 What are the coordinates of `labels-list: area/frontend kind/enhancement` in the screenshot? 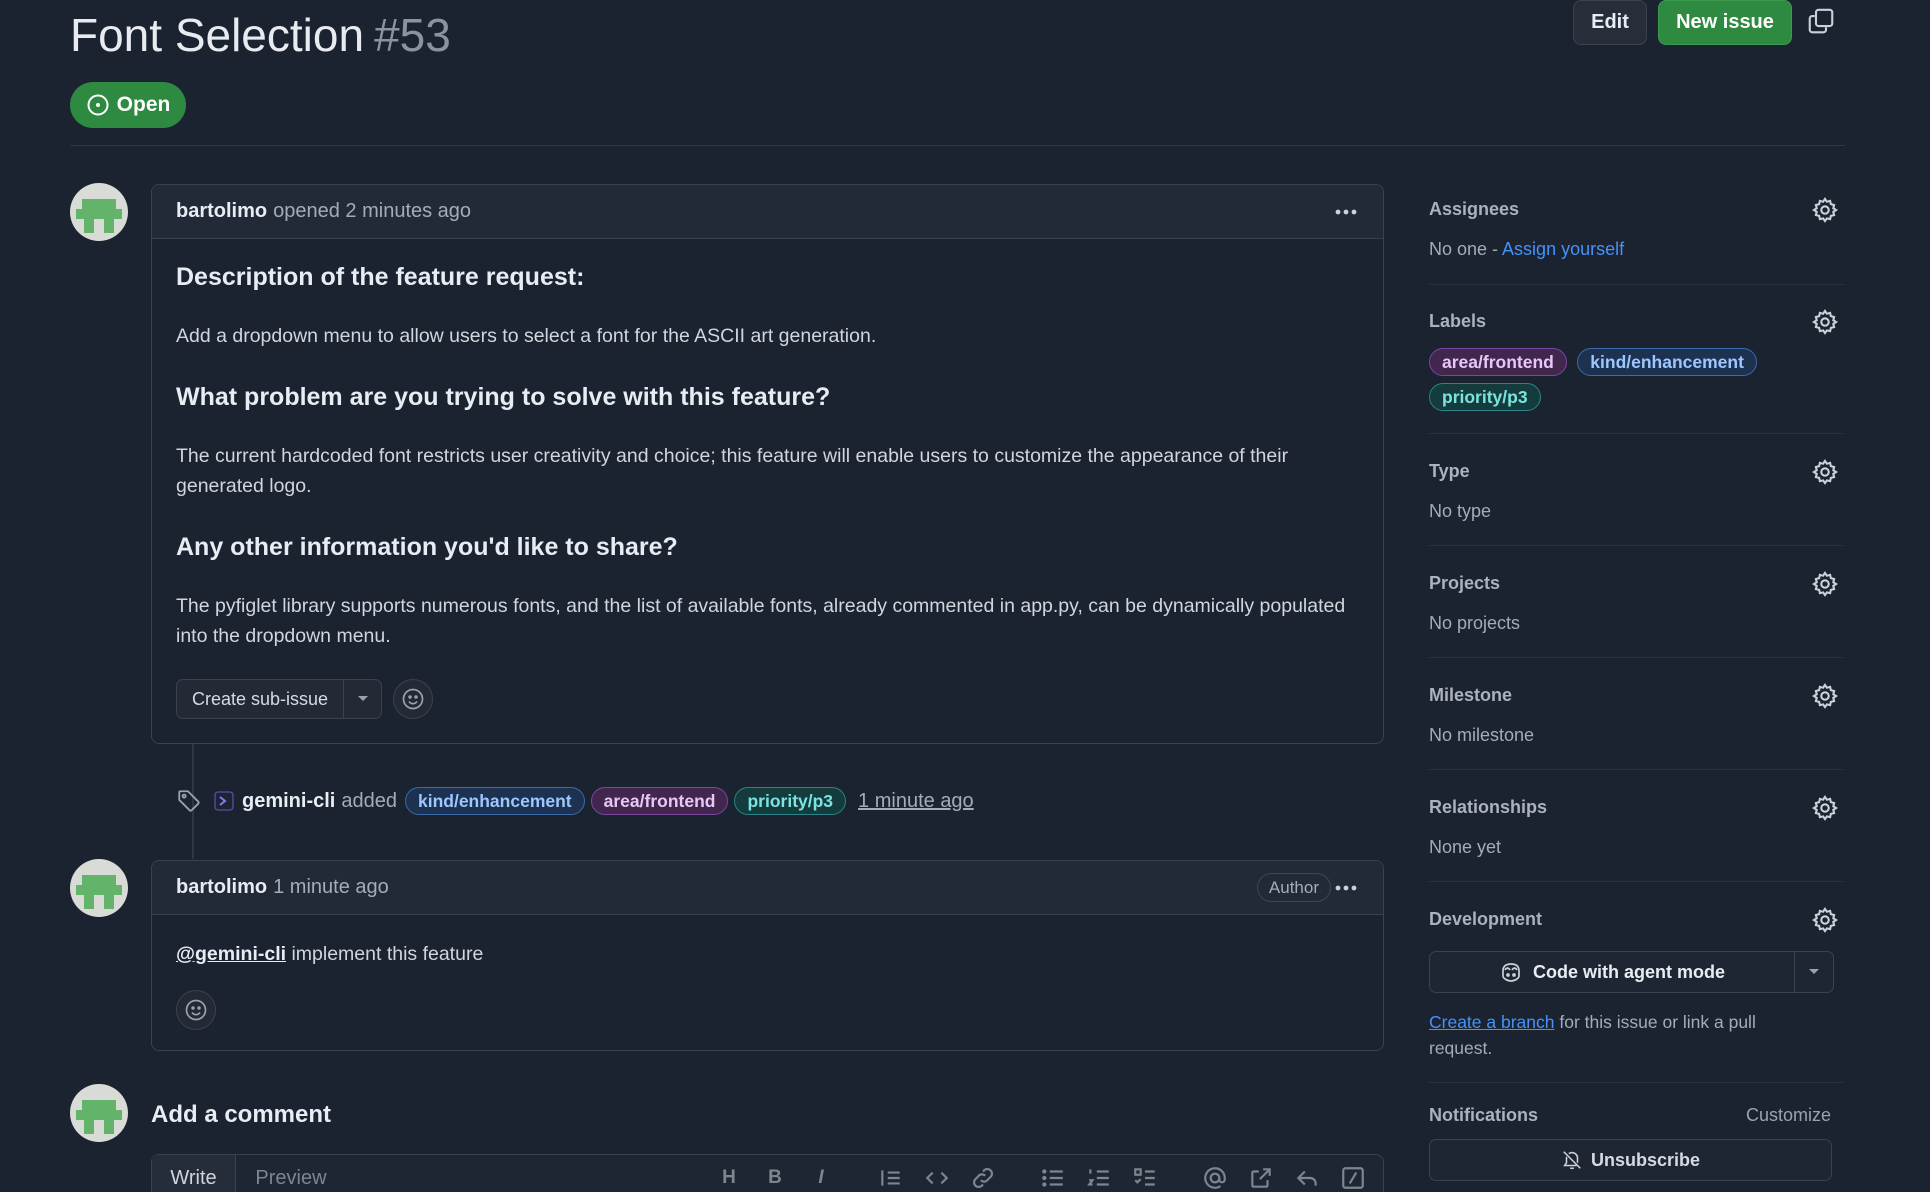 It's located at (1636, 362).